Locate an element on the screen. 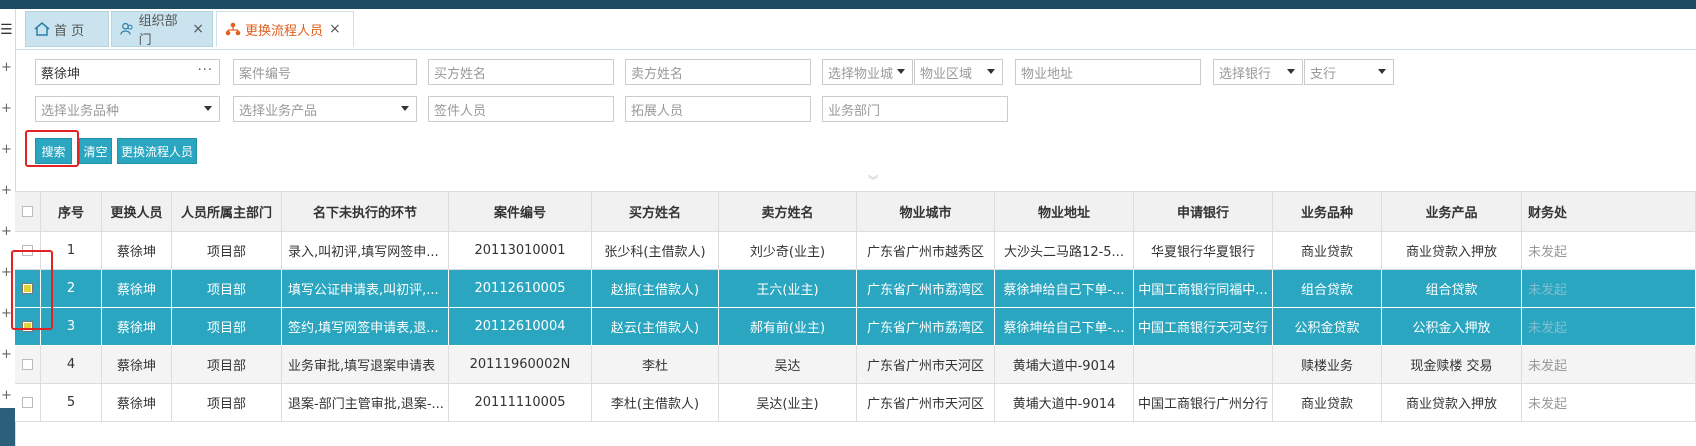 Image resolution: width=1696 pixels, height=446 pixels. tab-org-dept: 组织部门 × is located at coordinates (162, 29).